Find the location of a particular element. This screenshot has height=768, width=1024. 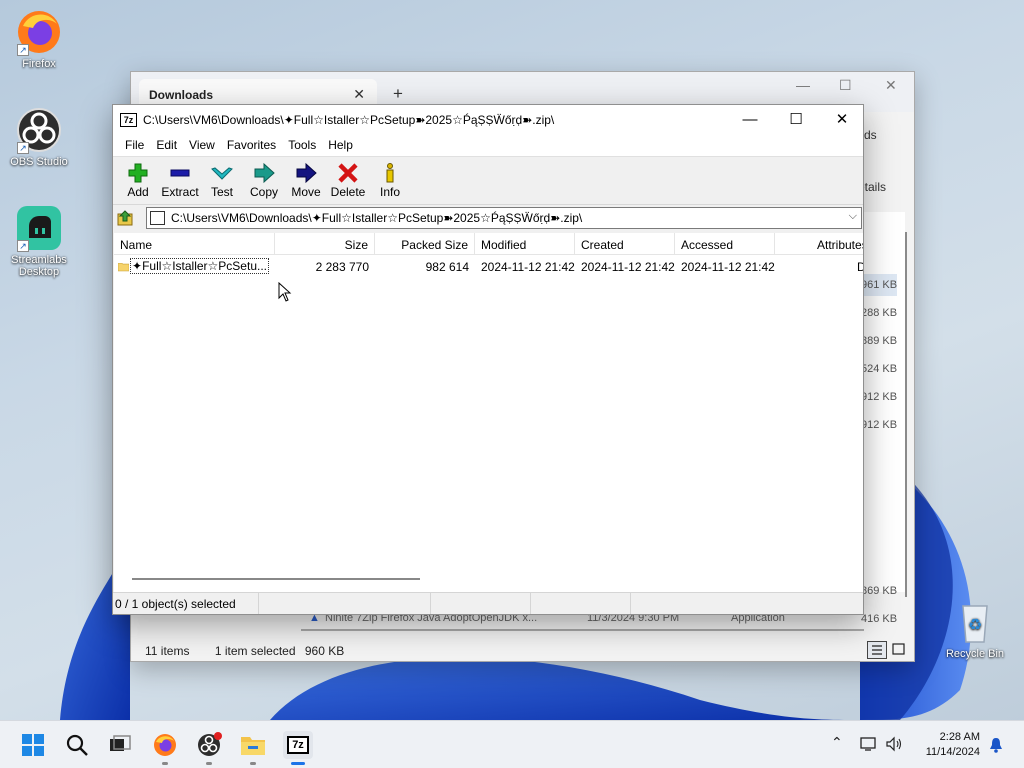

details-view-button is located at coordinates (877, 650).